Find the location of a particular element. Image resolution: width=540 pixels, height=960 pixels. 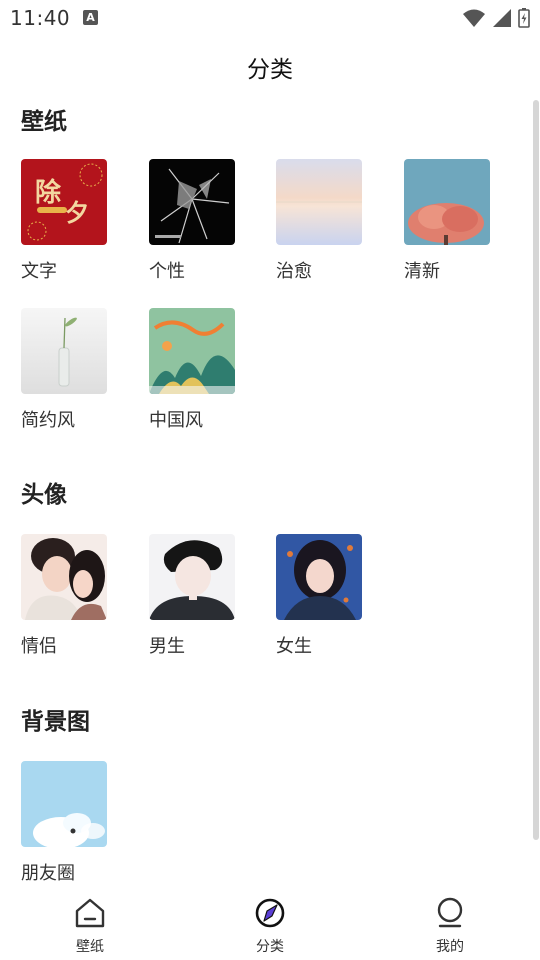

category-female: 女生 is located at coordinates (321, 596).